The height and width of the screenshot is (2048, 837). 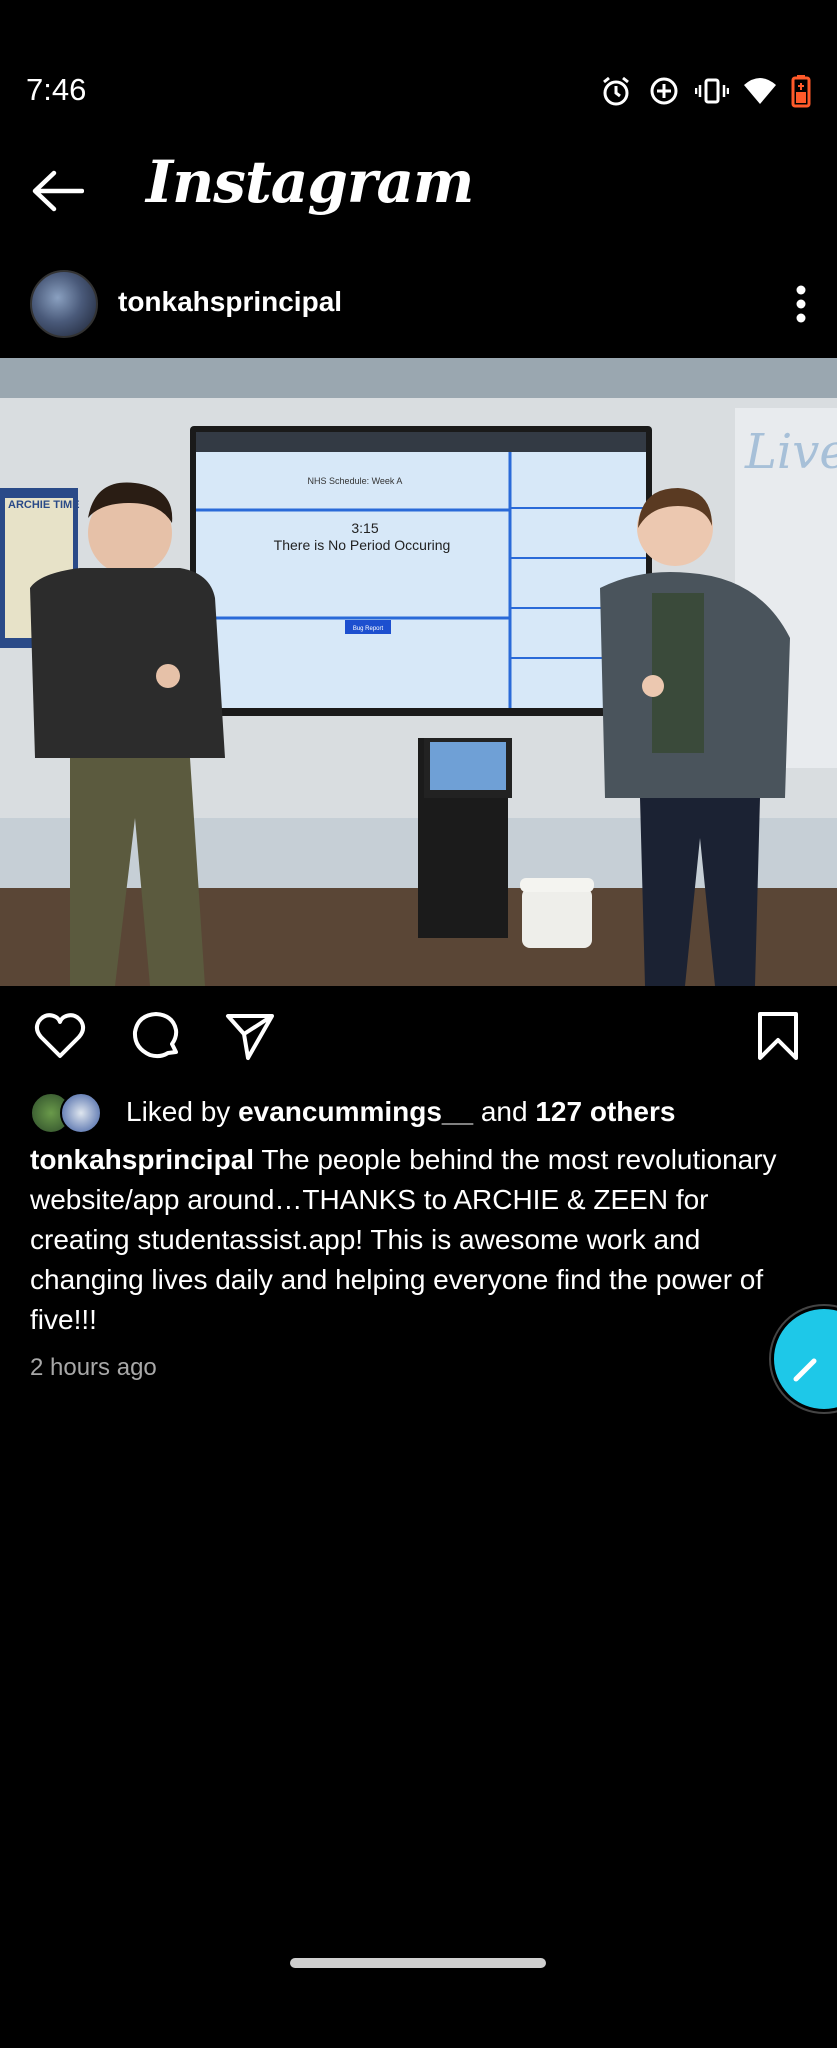 What do you see at coordinates (418, 75) in the screenshot?
I see `status-bar: 7:46` at bounding box center [418, 75].